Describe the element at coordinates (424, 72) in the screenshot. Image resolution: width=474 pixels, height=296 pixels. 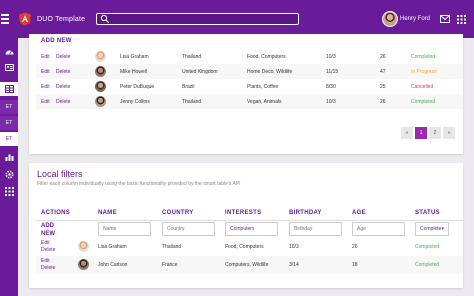
I see `status-badge: In Progress` at that location.